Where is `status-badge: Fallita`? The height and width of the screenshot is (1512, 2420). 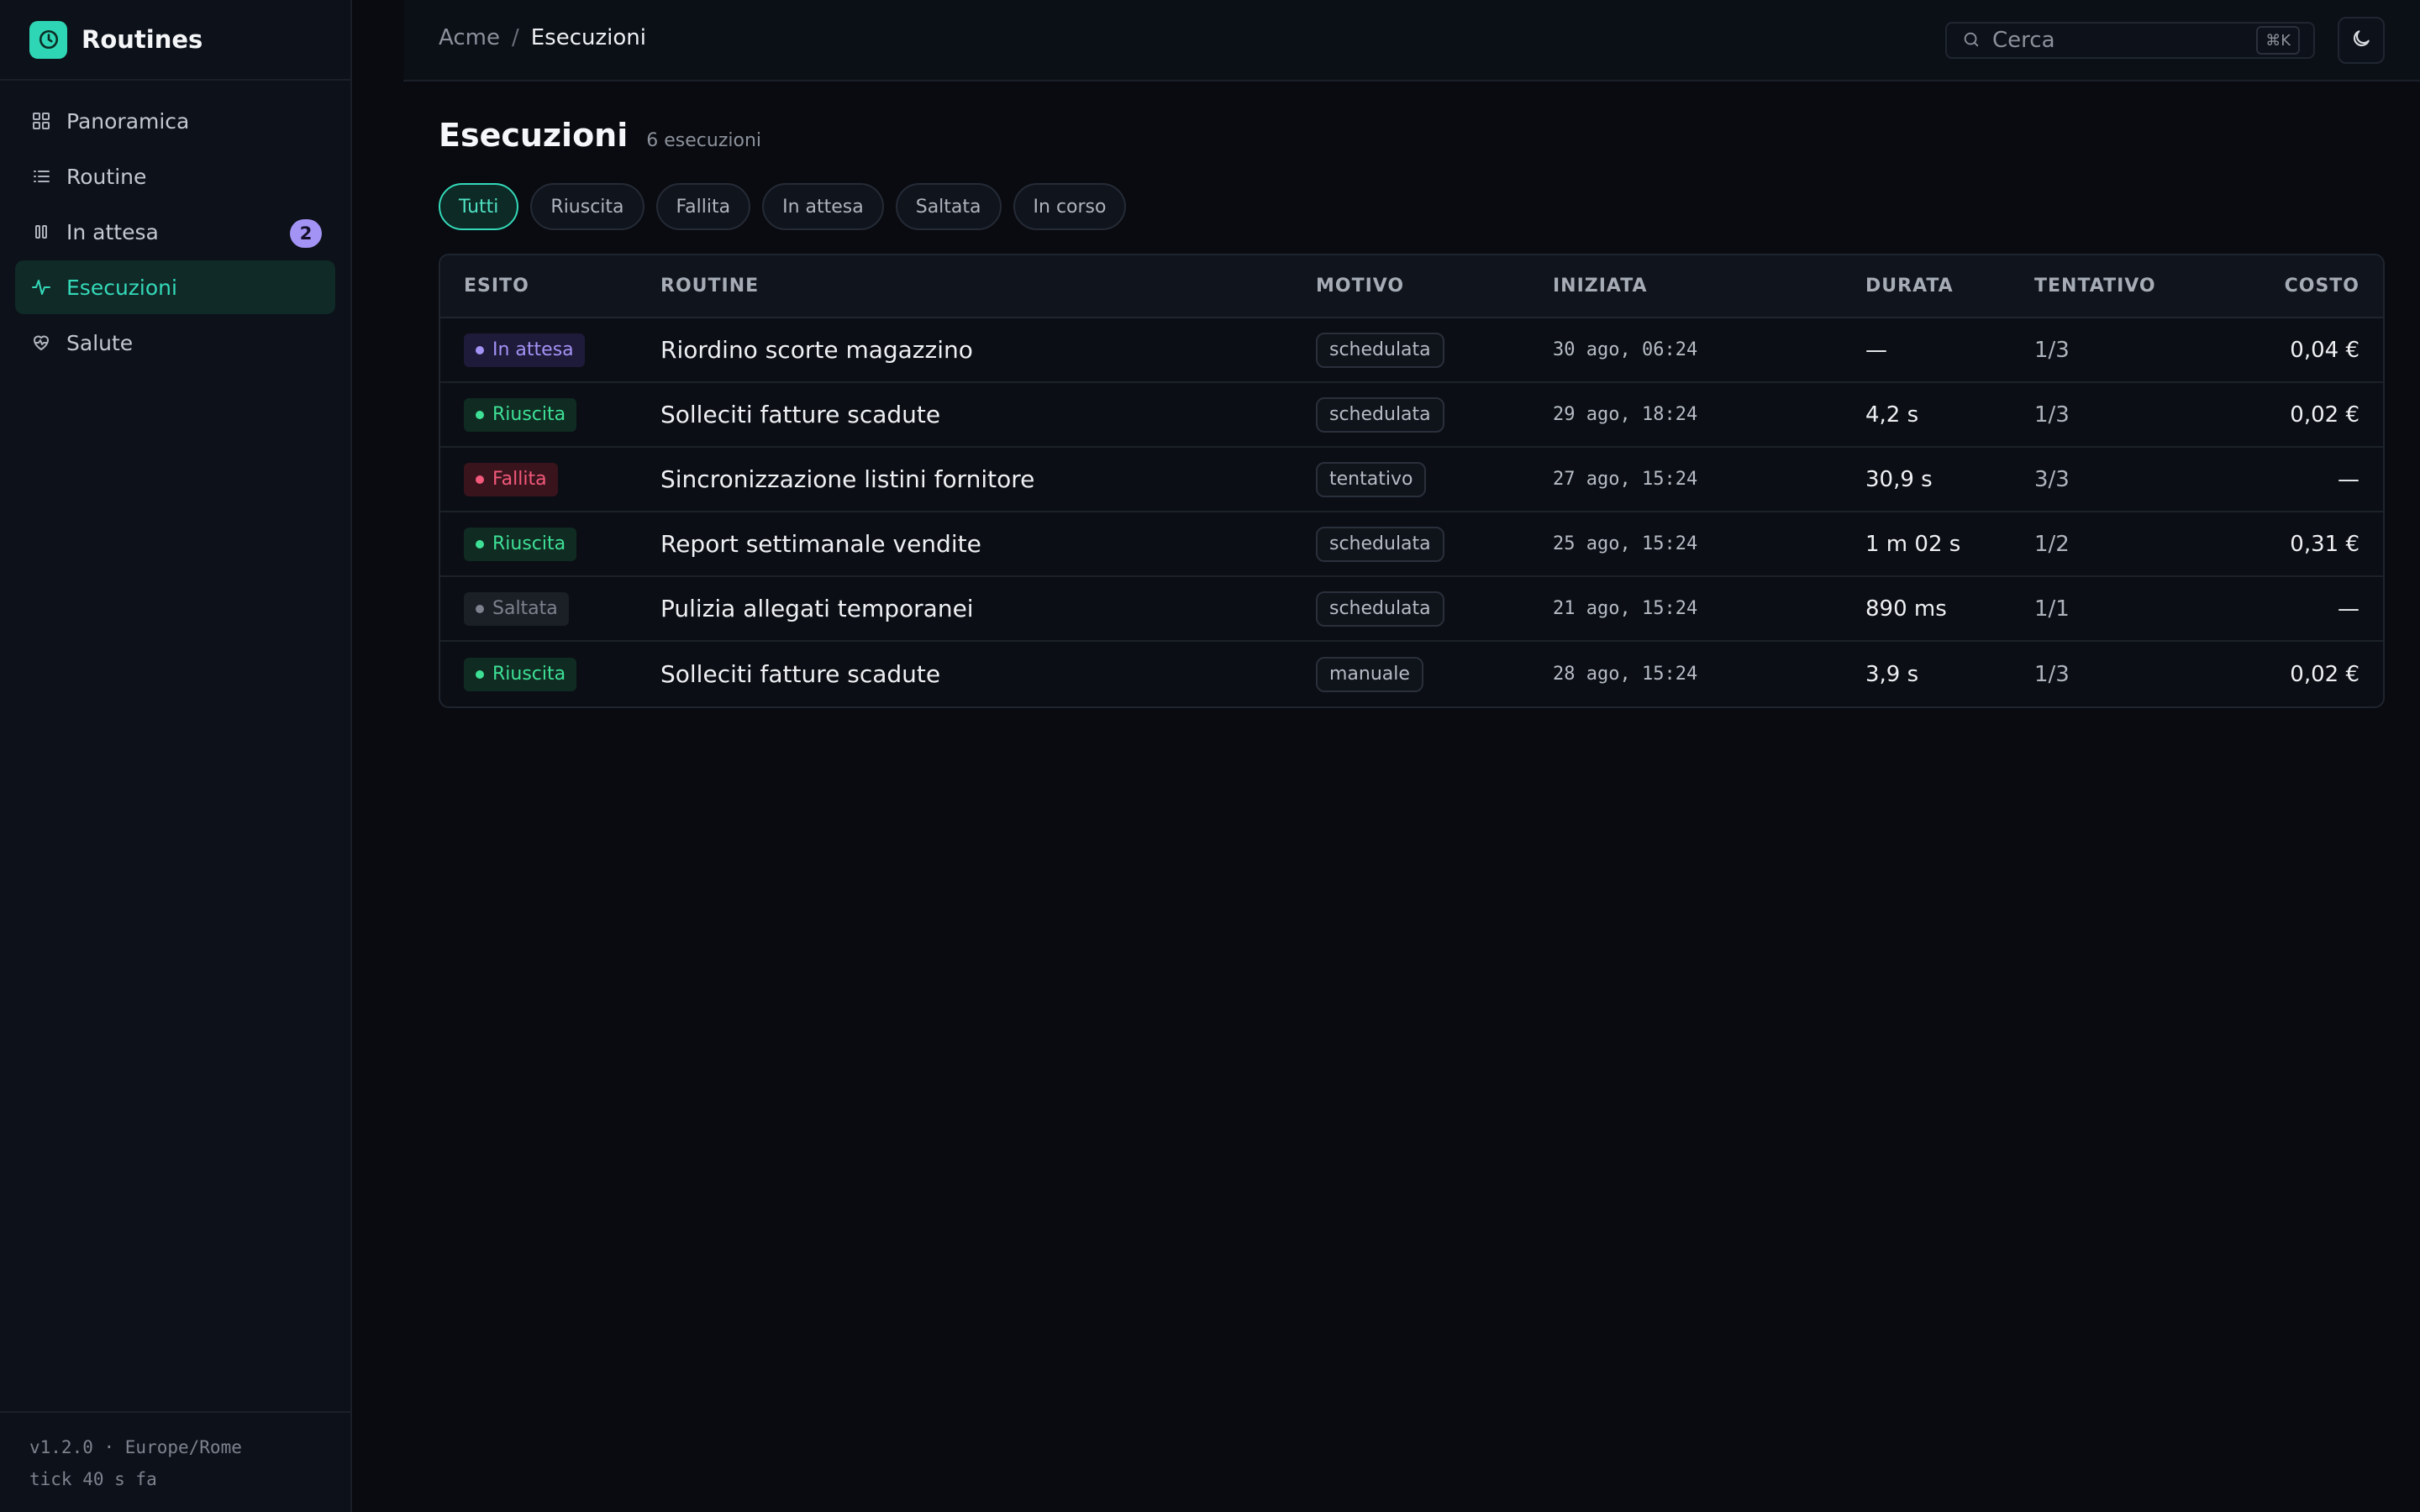 status-badge: Fallita is located at coordinates (511, 479).